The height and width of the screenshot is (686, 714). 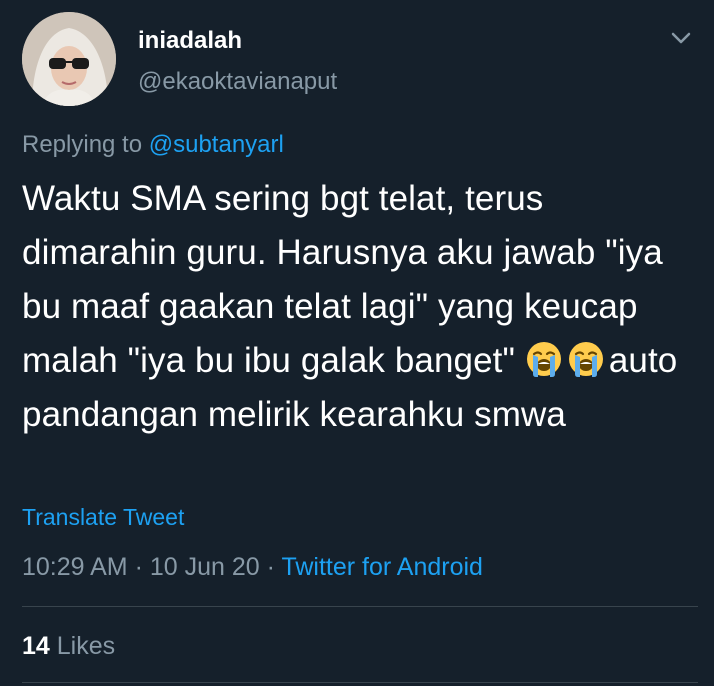 What do you see at coordinates (237, 41) in the screenshot?
I see `display-name: iniadalah` at bounding box center [237, 41].